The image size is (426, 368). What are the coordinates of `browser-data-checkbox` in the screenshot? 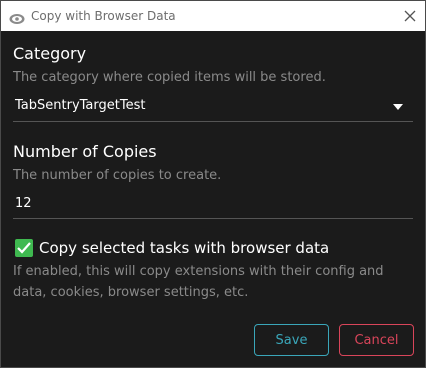 It's located at (24, 248).